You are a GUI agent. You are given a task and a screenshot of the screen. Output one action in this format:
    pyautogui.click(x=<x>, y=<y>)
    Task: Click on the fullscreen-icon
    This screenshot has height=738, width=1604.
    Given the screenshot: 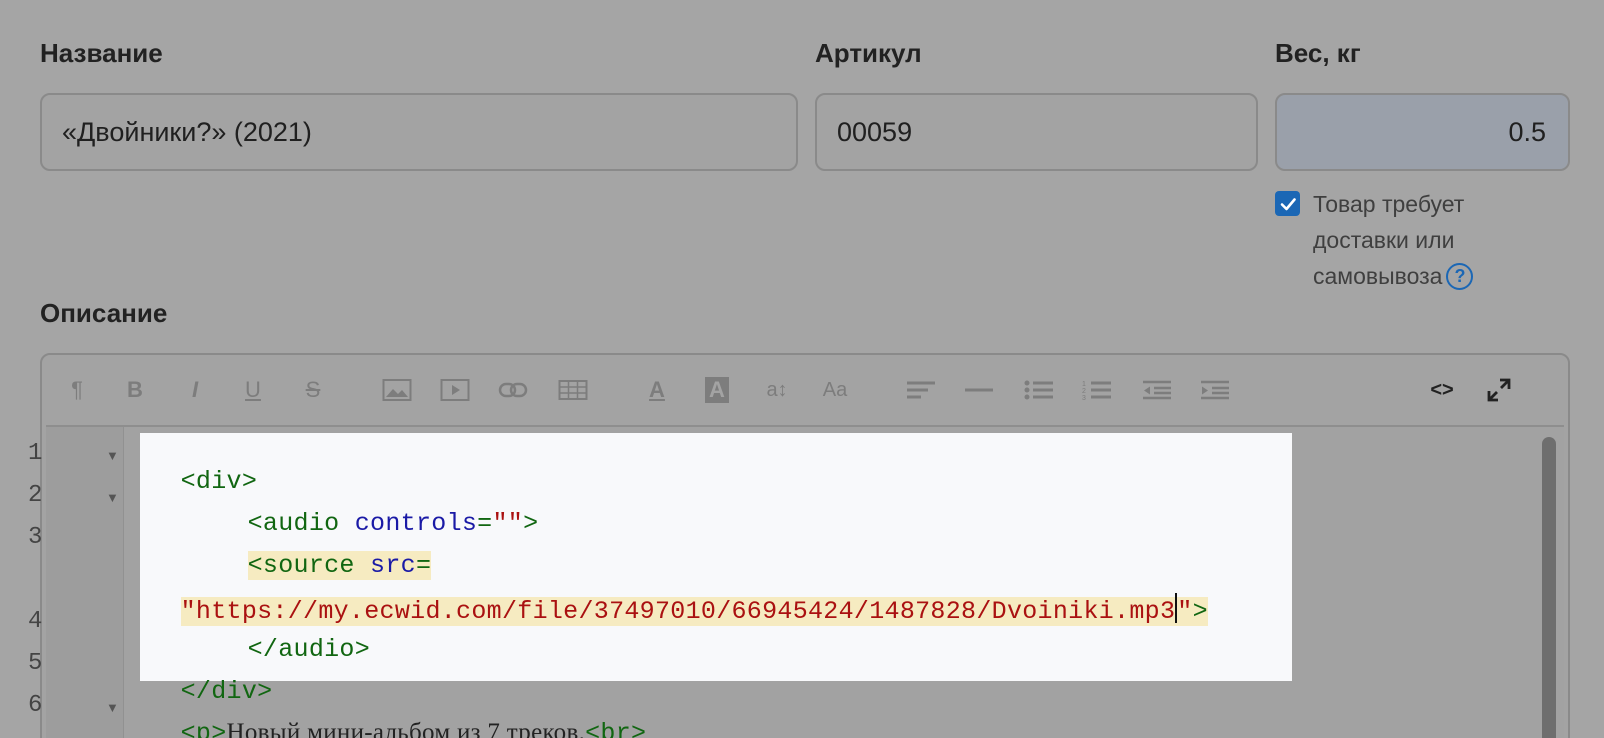 What is the action you would take?
    pyautogui.click(x=1499, y=390)
    